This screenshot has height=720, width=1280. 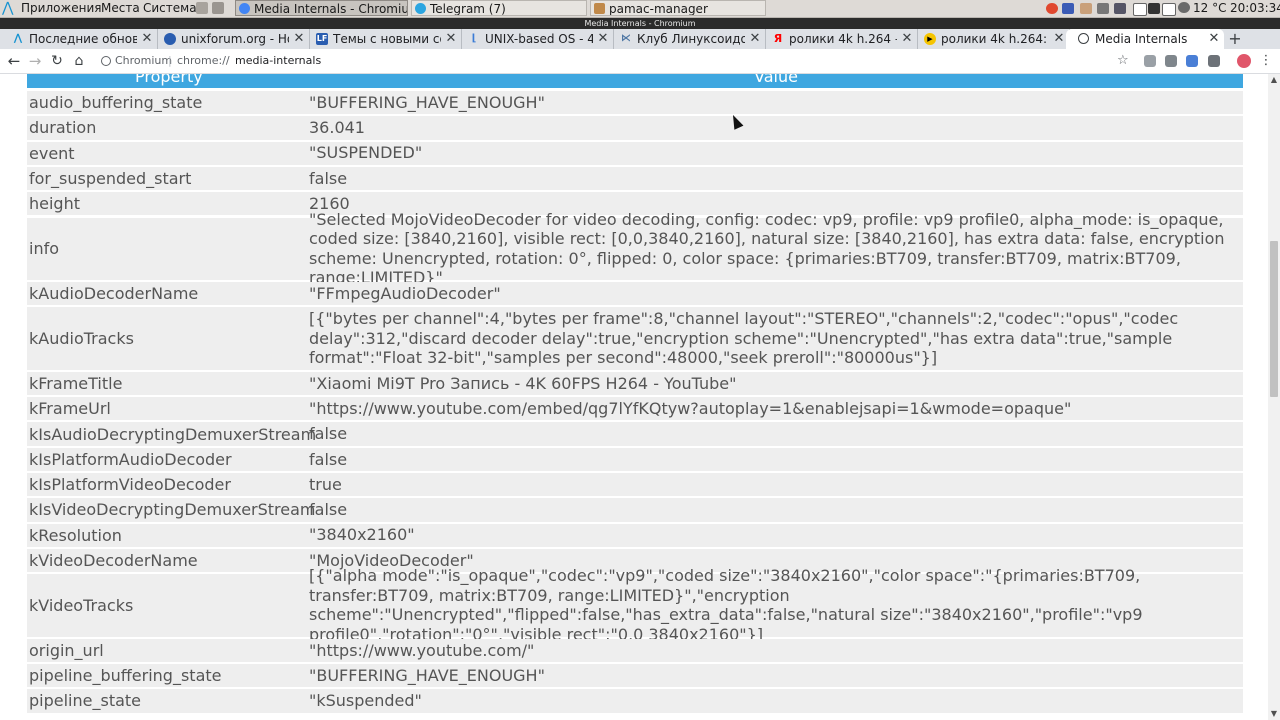 I want to click on property-key: audio_buffering_state, so click(x=116, y=103).